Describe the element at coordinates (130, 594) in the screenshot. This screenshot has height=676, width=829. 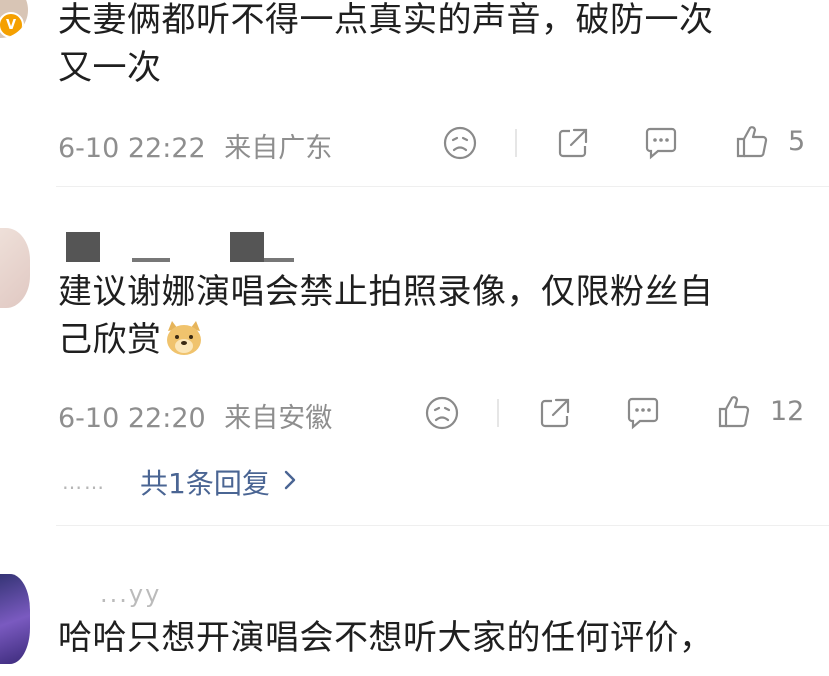
I see `username: ...yy` at that location.